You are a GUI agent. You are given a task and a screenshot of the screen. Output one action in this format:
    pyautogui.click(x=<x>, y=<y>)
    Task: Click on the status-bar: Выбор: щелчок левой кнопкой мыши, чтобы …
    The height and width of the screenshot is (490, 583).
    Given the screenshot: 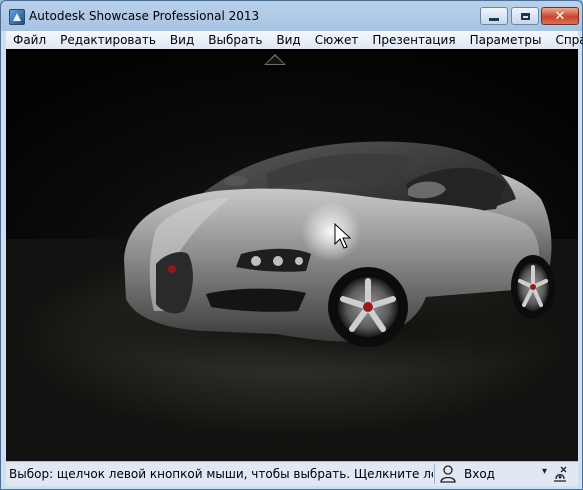 What is the action you would take?
    pyautogui.click(x=292, y=473)
    